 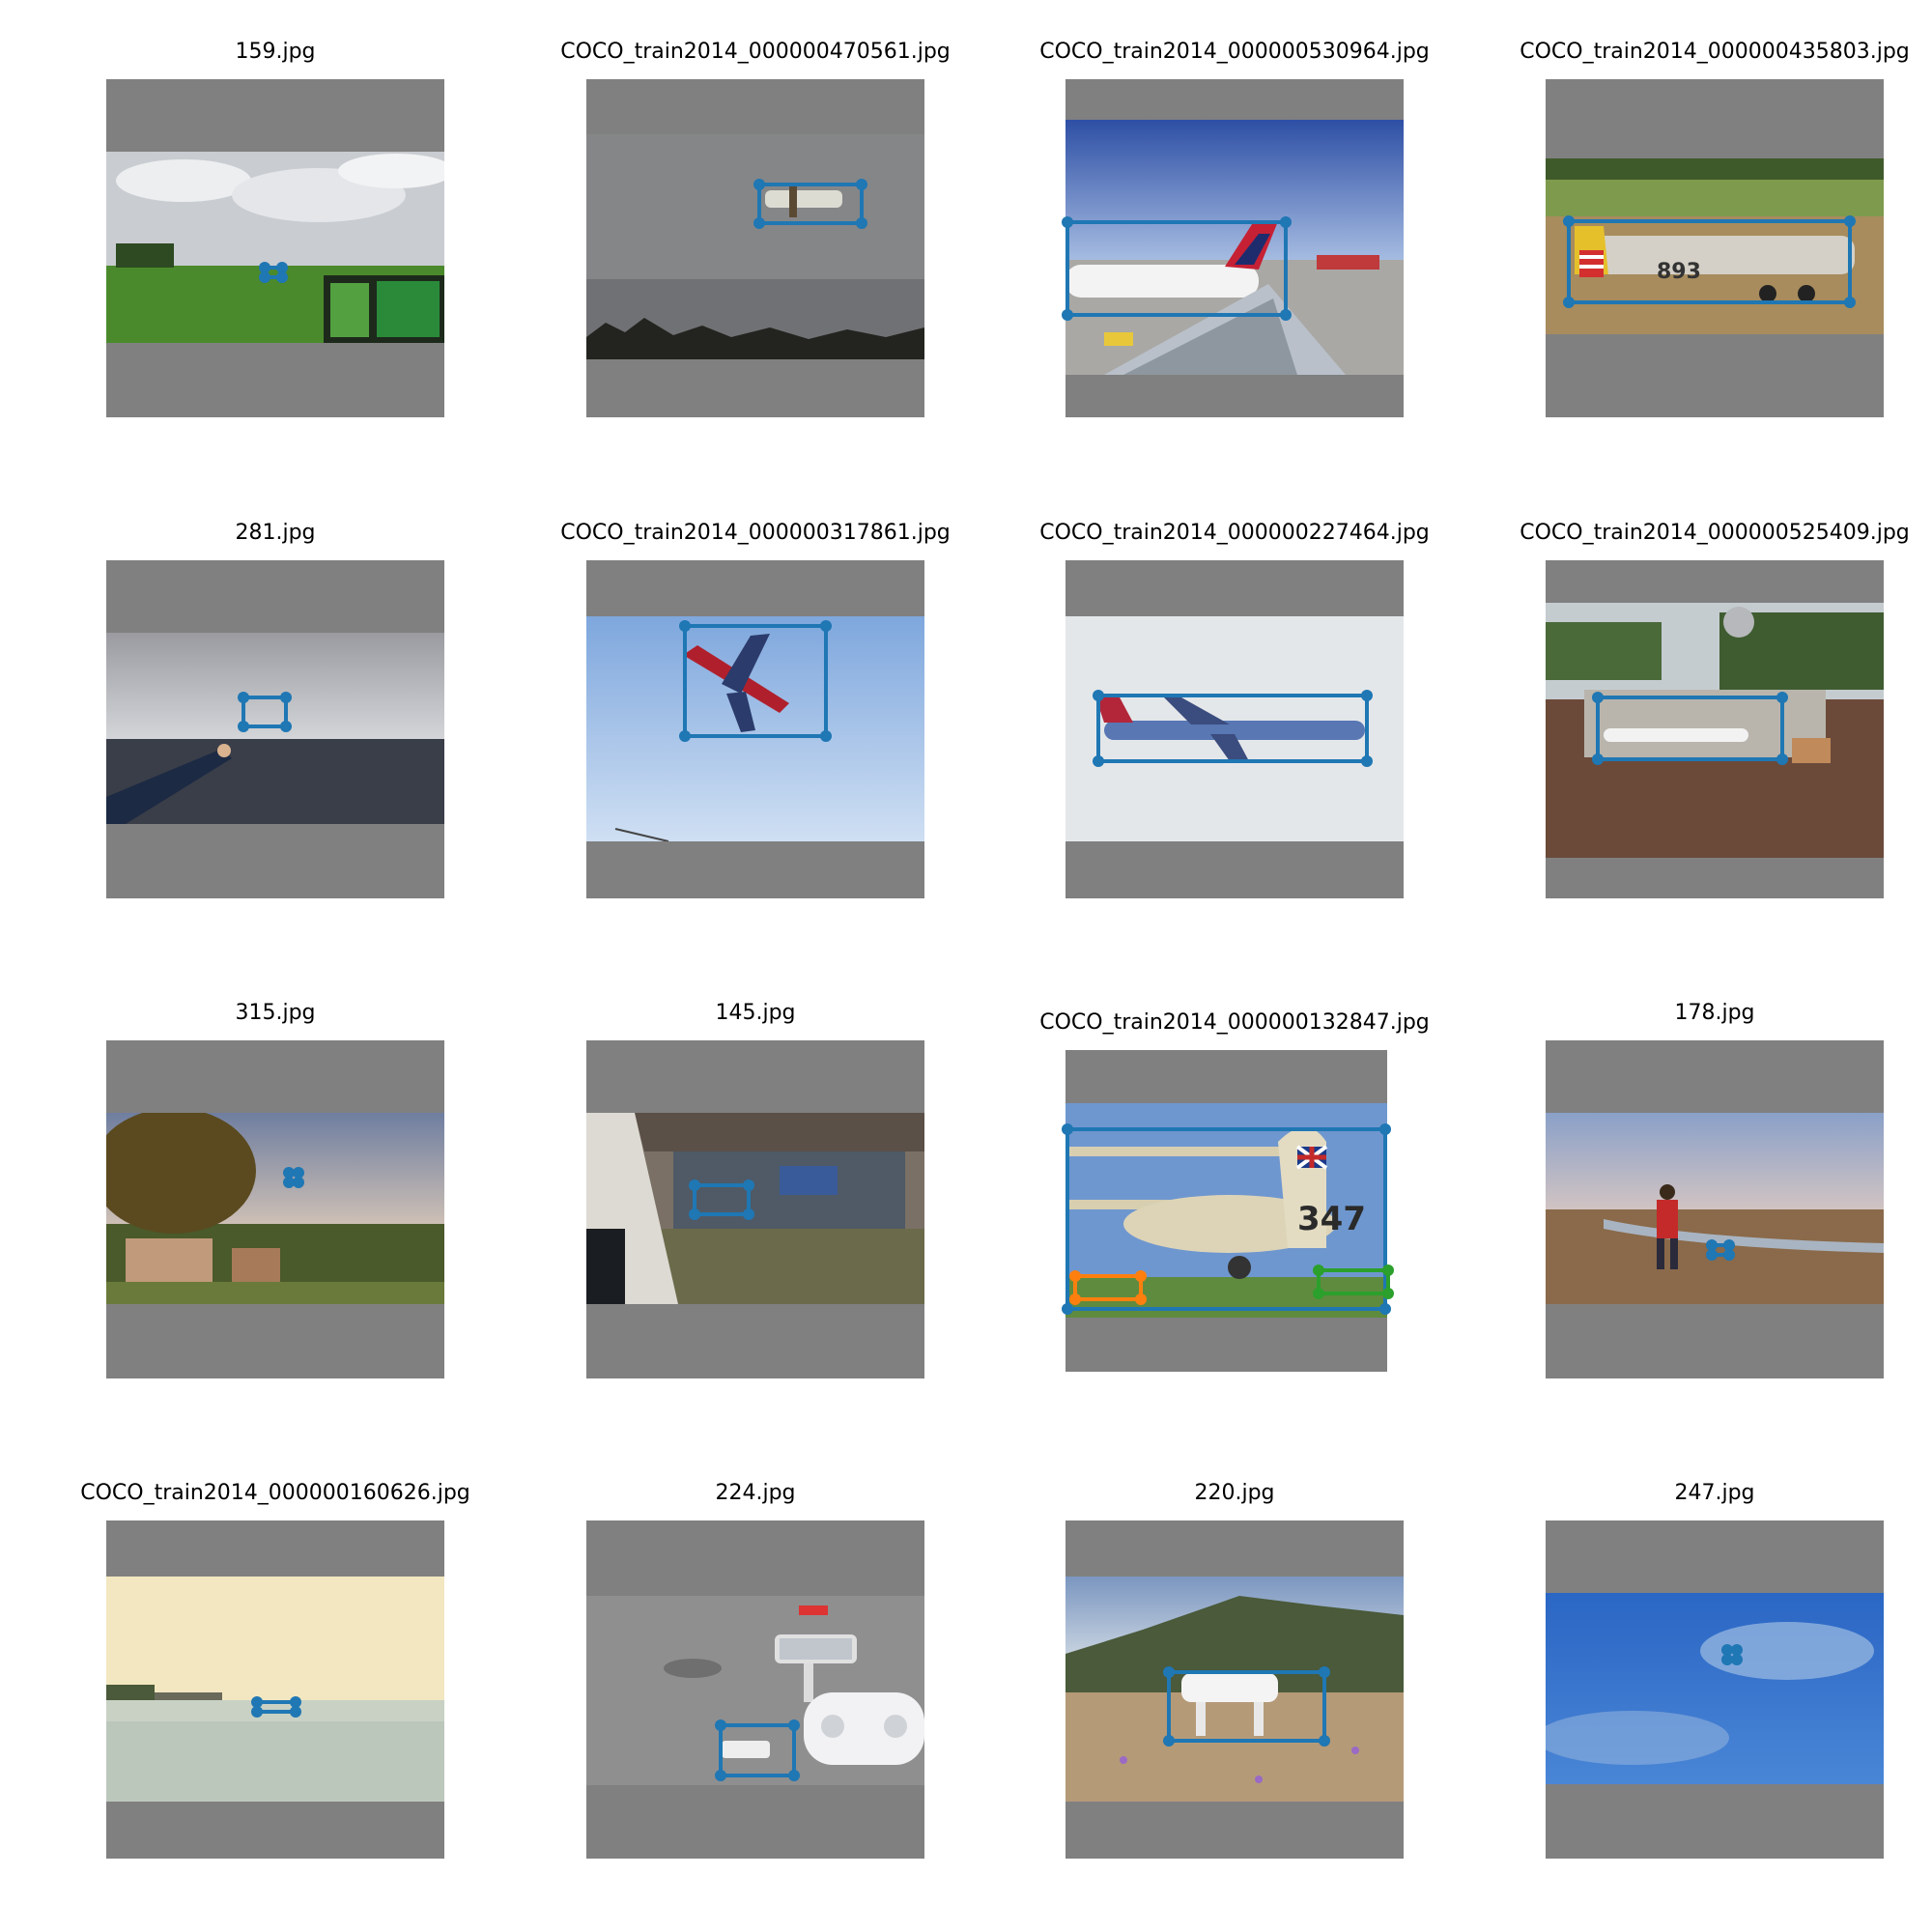 I want to click on grid-cell: 220.jpg, so click(x=1234, y=1683).